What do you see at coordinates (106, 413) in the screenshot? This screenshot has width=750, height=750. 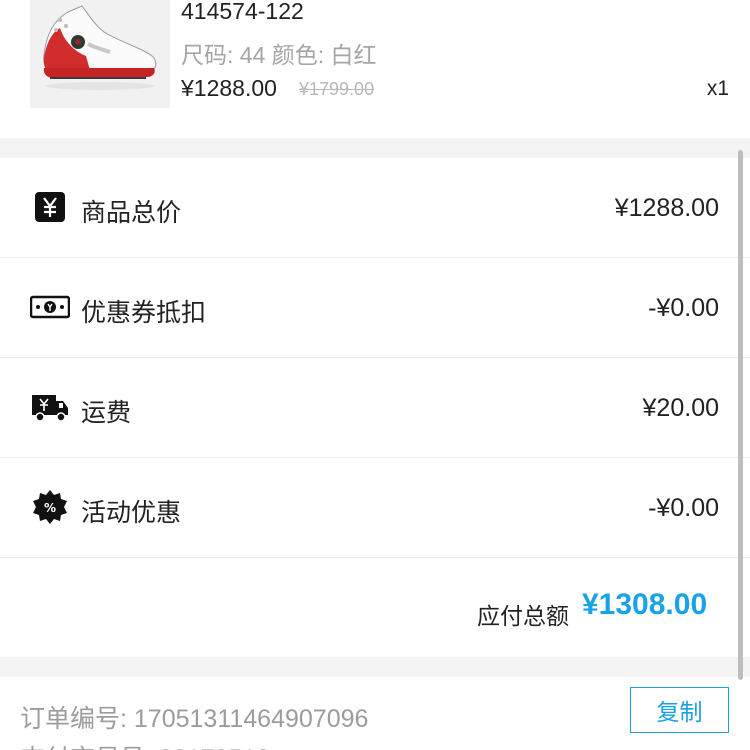 I see `summary-label: 运费` at bounding box center [106, 413].